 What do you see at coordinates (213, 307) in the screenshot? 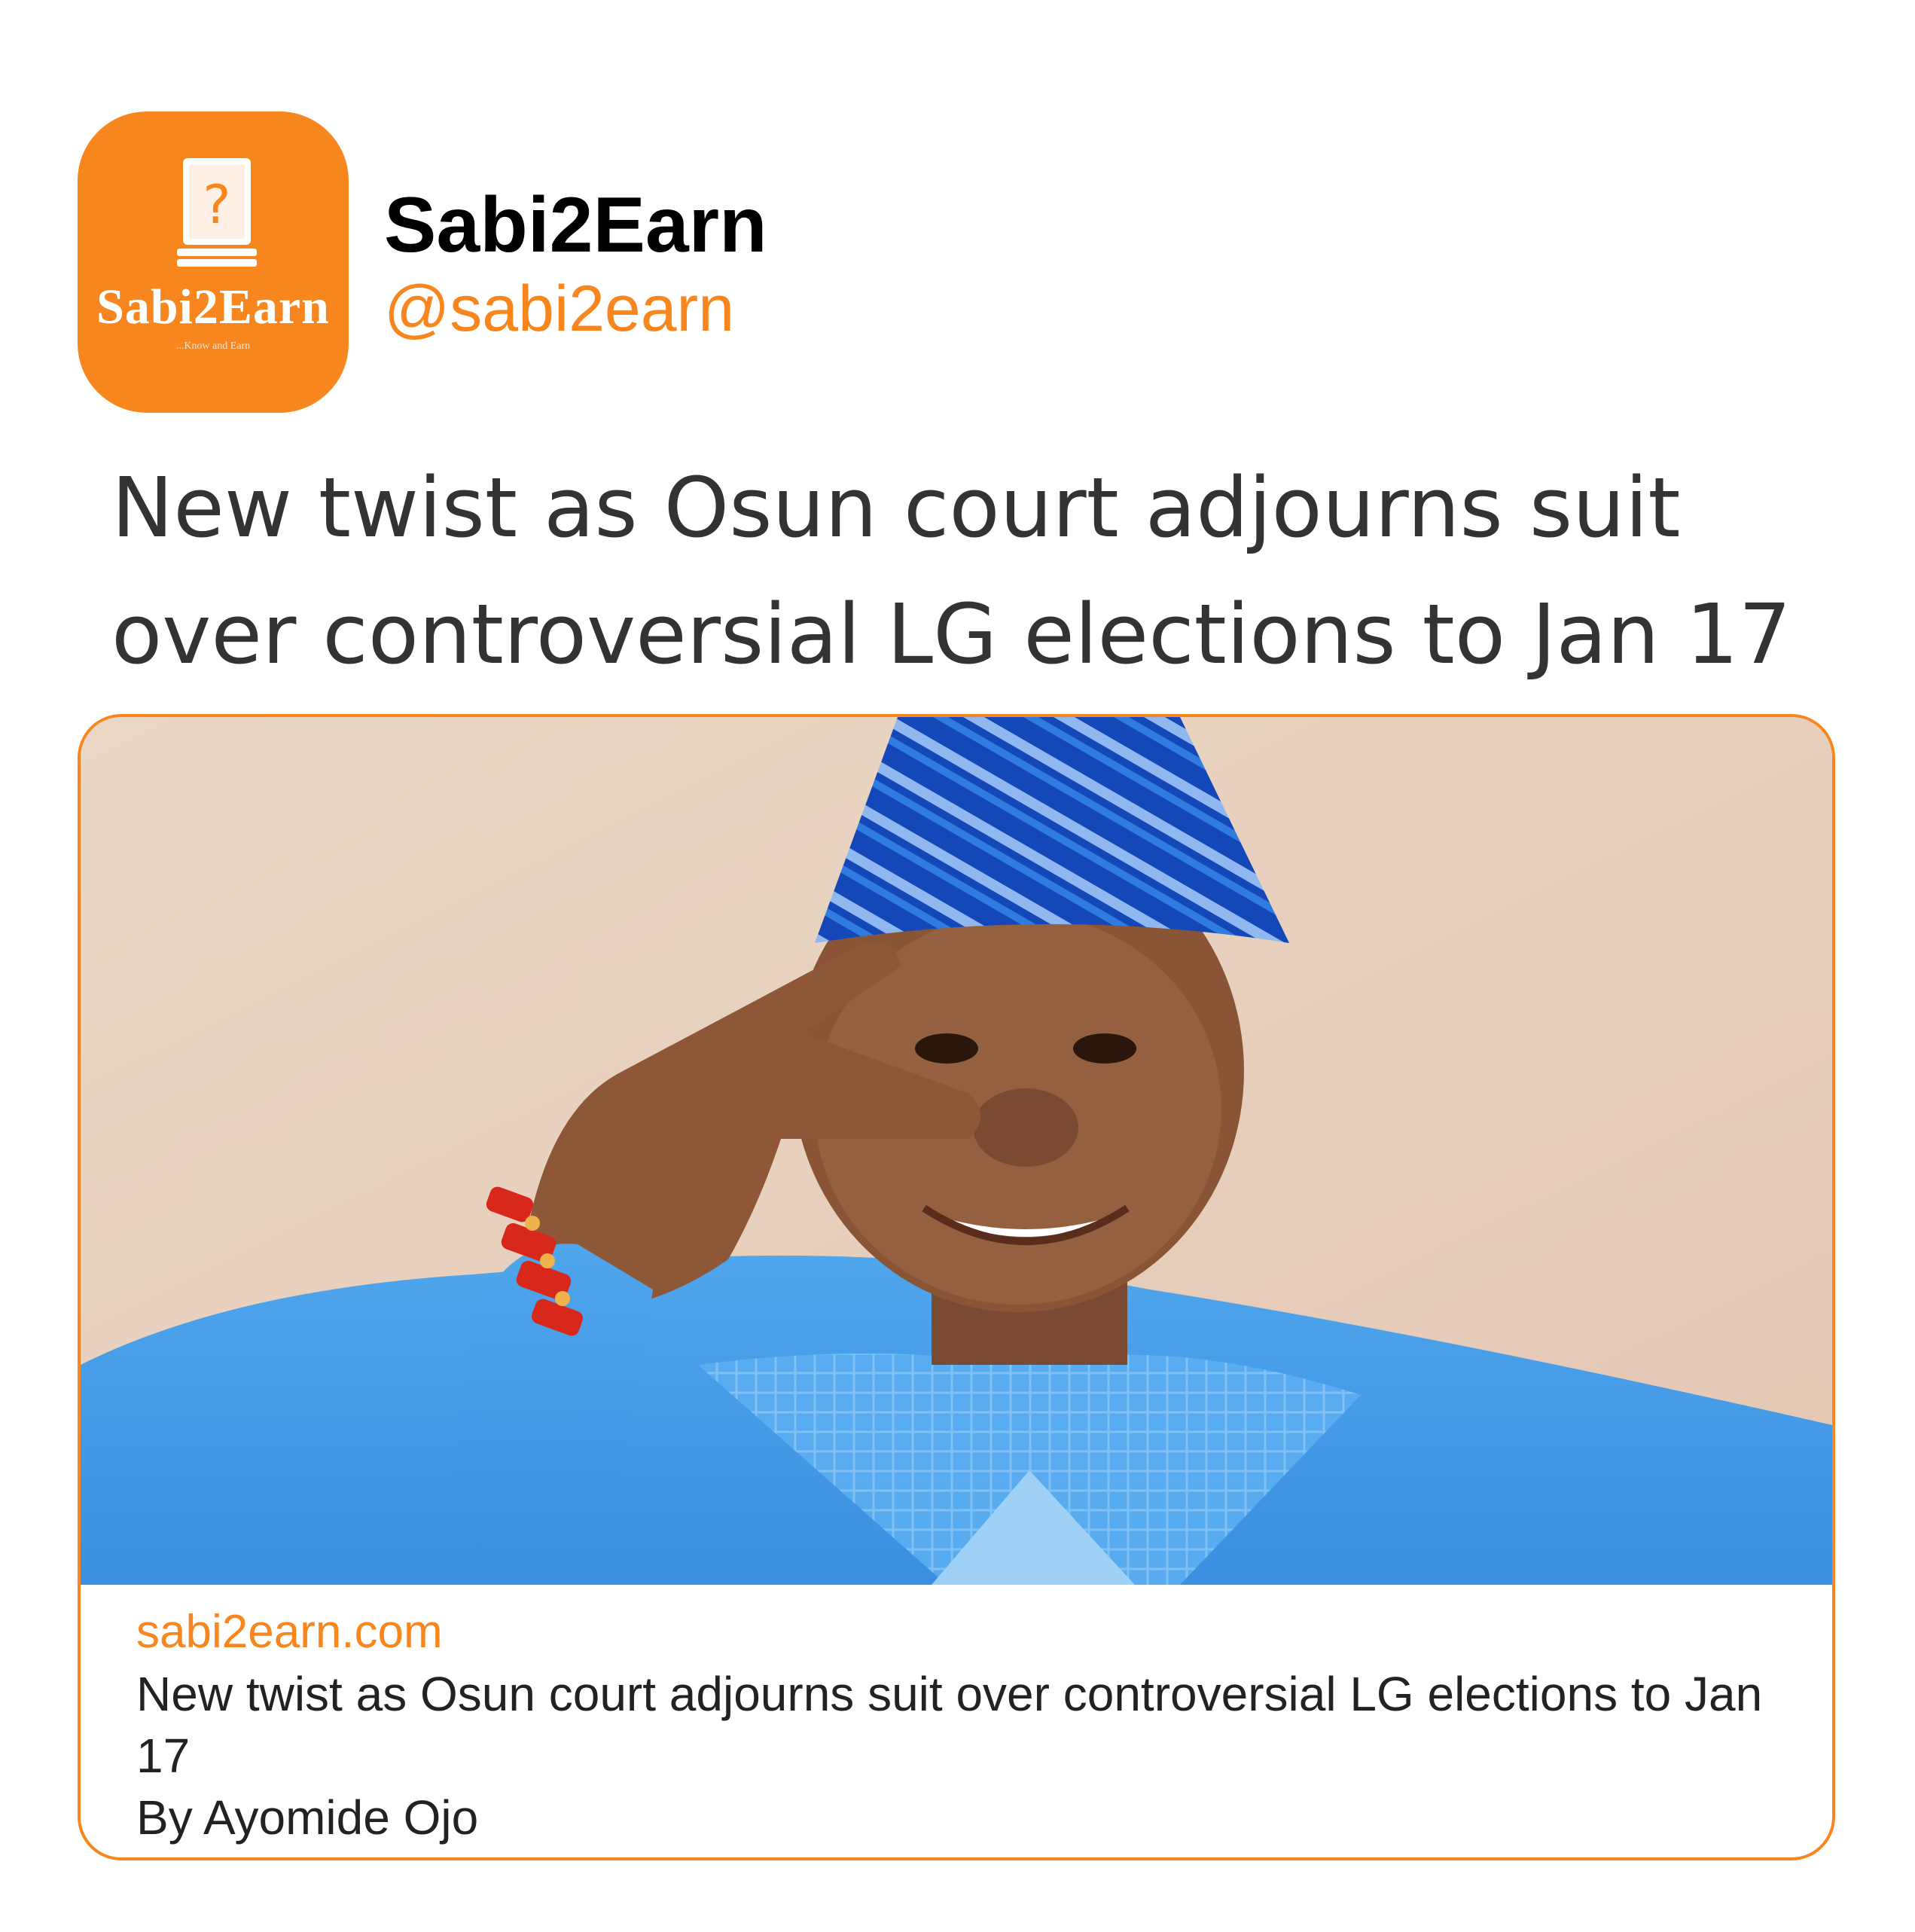
I see `avatar-wordmark: Sabi2Earn` at bounding box center [213, 307].